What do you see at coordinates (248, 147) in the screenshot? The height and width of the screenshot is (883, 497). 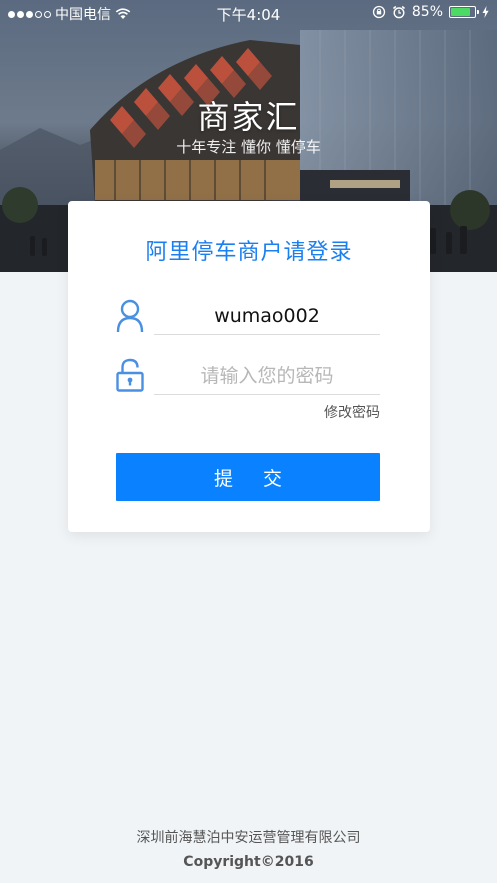 I see `brand-subtitle: 十年专注 懂你 懂停车` at bounding box center [248, 147].